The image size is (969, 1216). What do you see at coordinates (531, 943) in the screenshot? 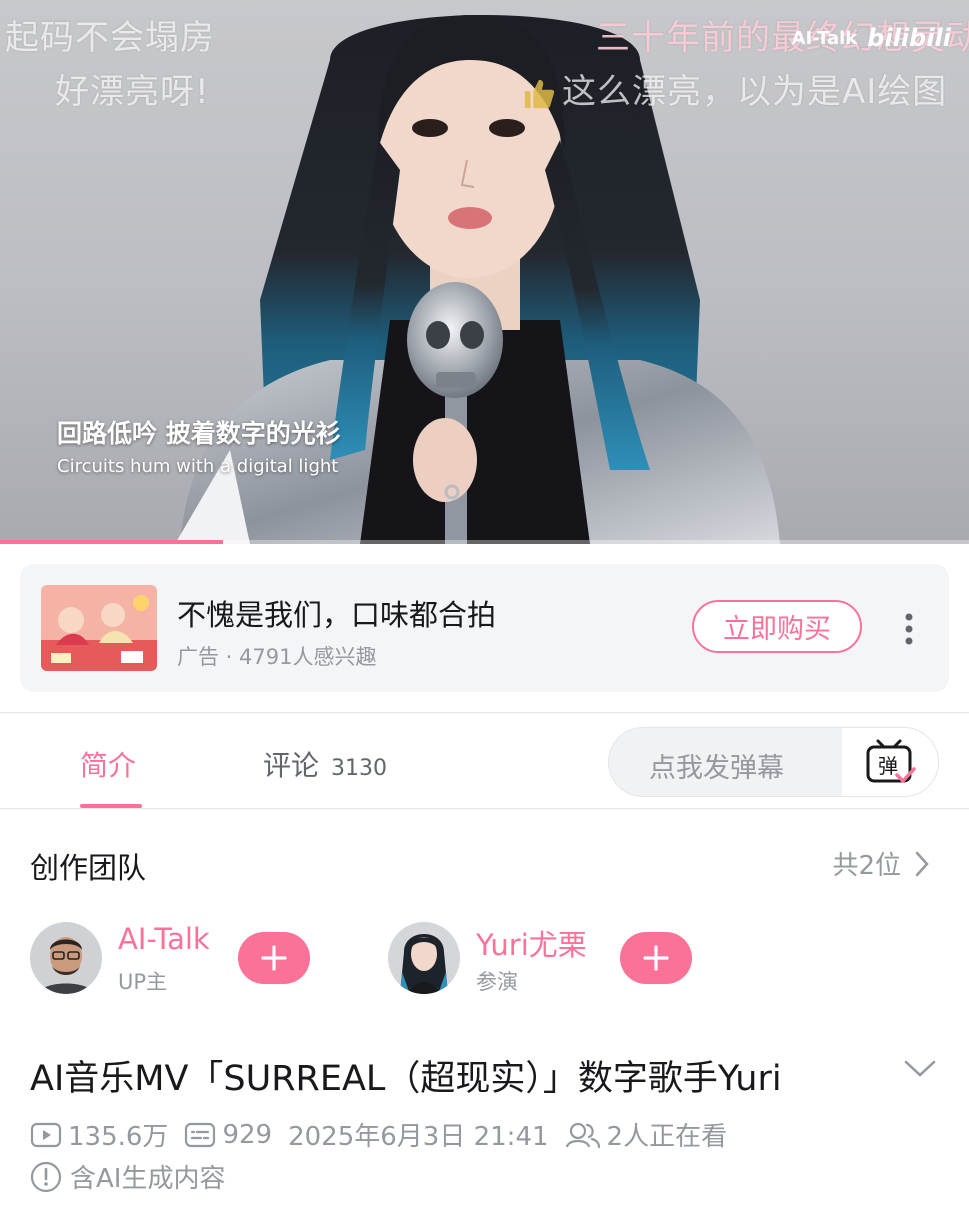
I see `creator-name: Yuri尤栗` at bounding box center [531, 943].